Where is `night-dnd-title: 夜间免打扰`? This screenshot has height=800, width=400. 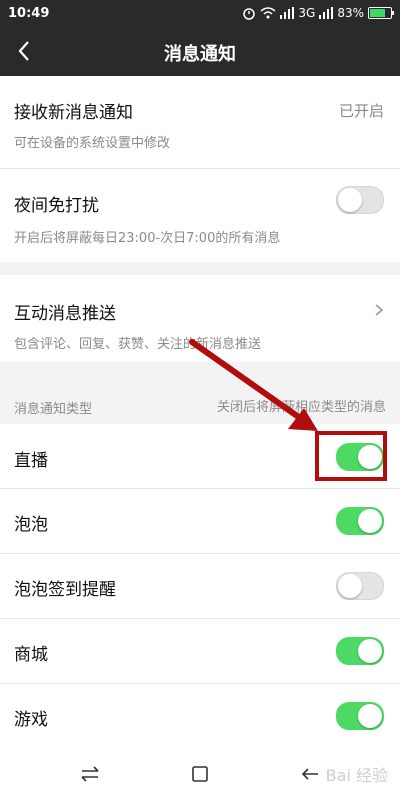 night-dnd-title: 夜间免打扰 is located at coordinates (56, 206).